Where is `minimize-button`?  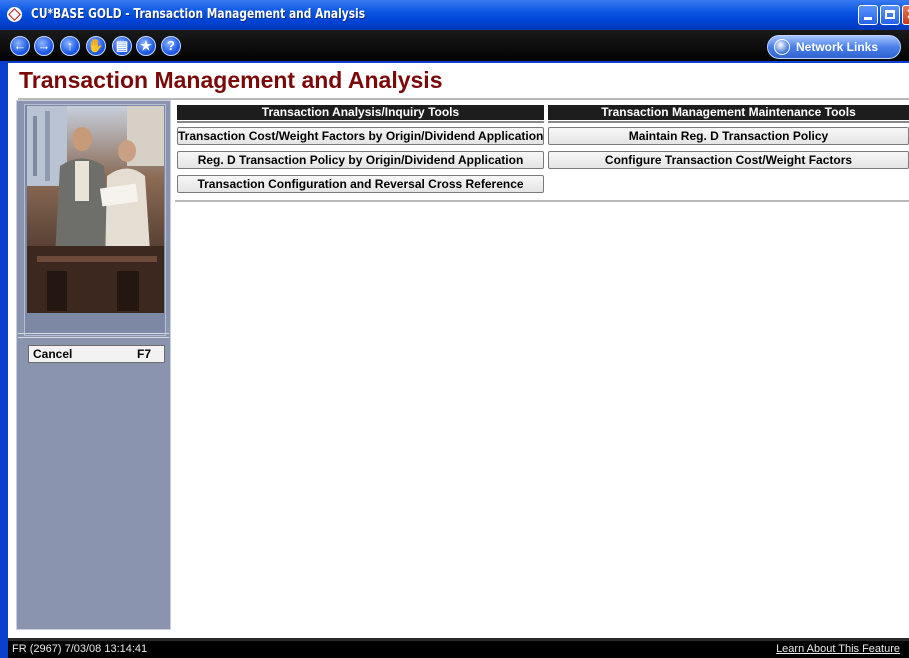
minimize-button is located at coordinates (868, 15).